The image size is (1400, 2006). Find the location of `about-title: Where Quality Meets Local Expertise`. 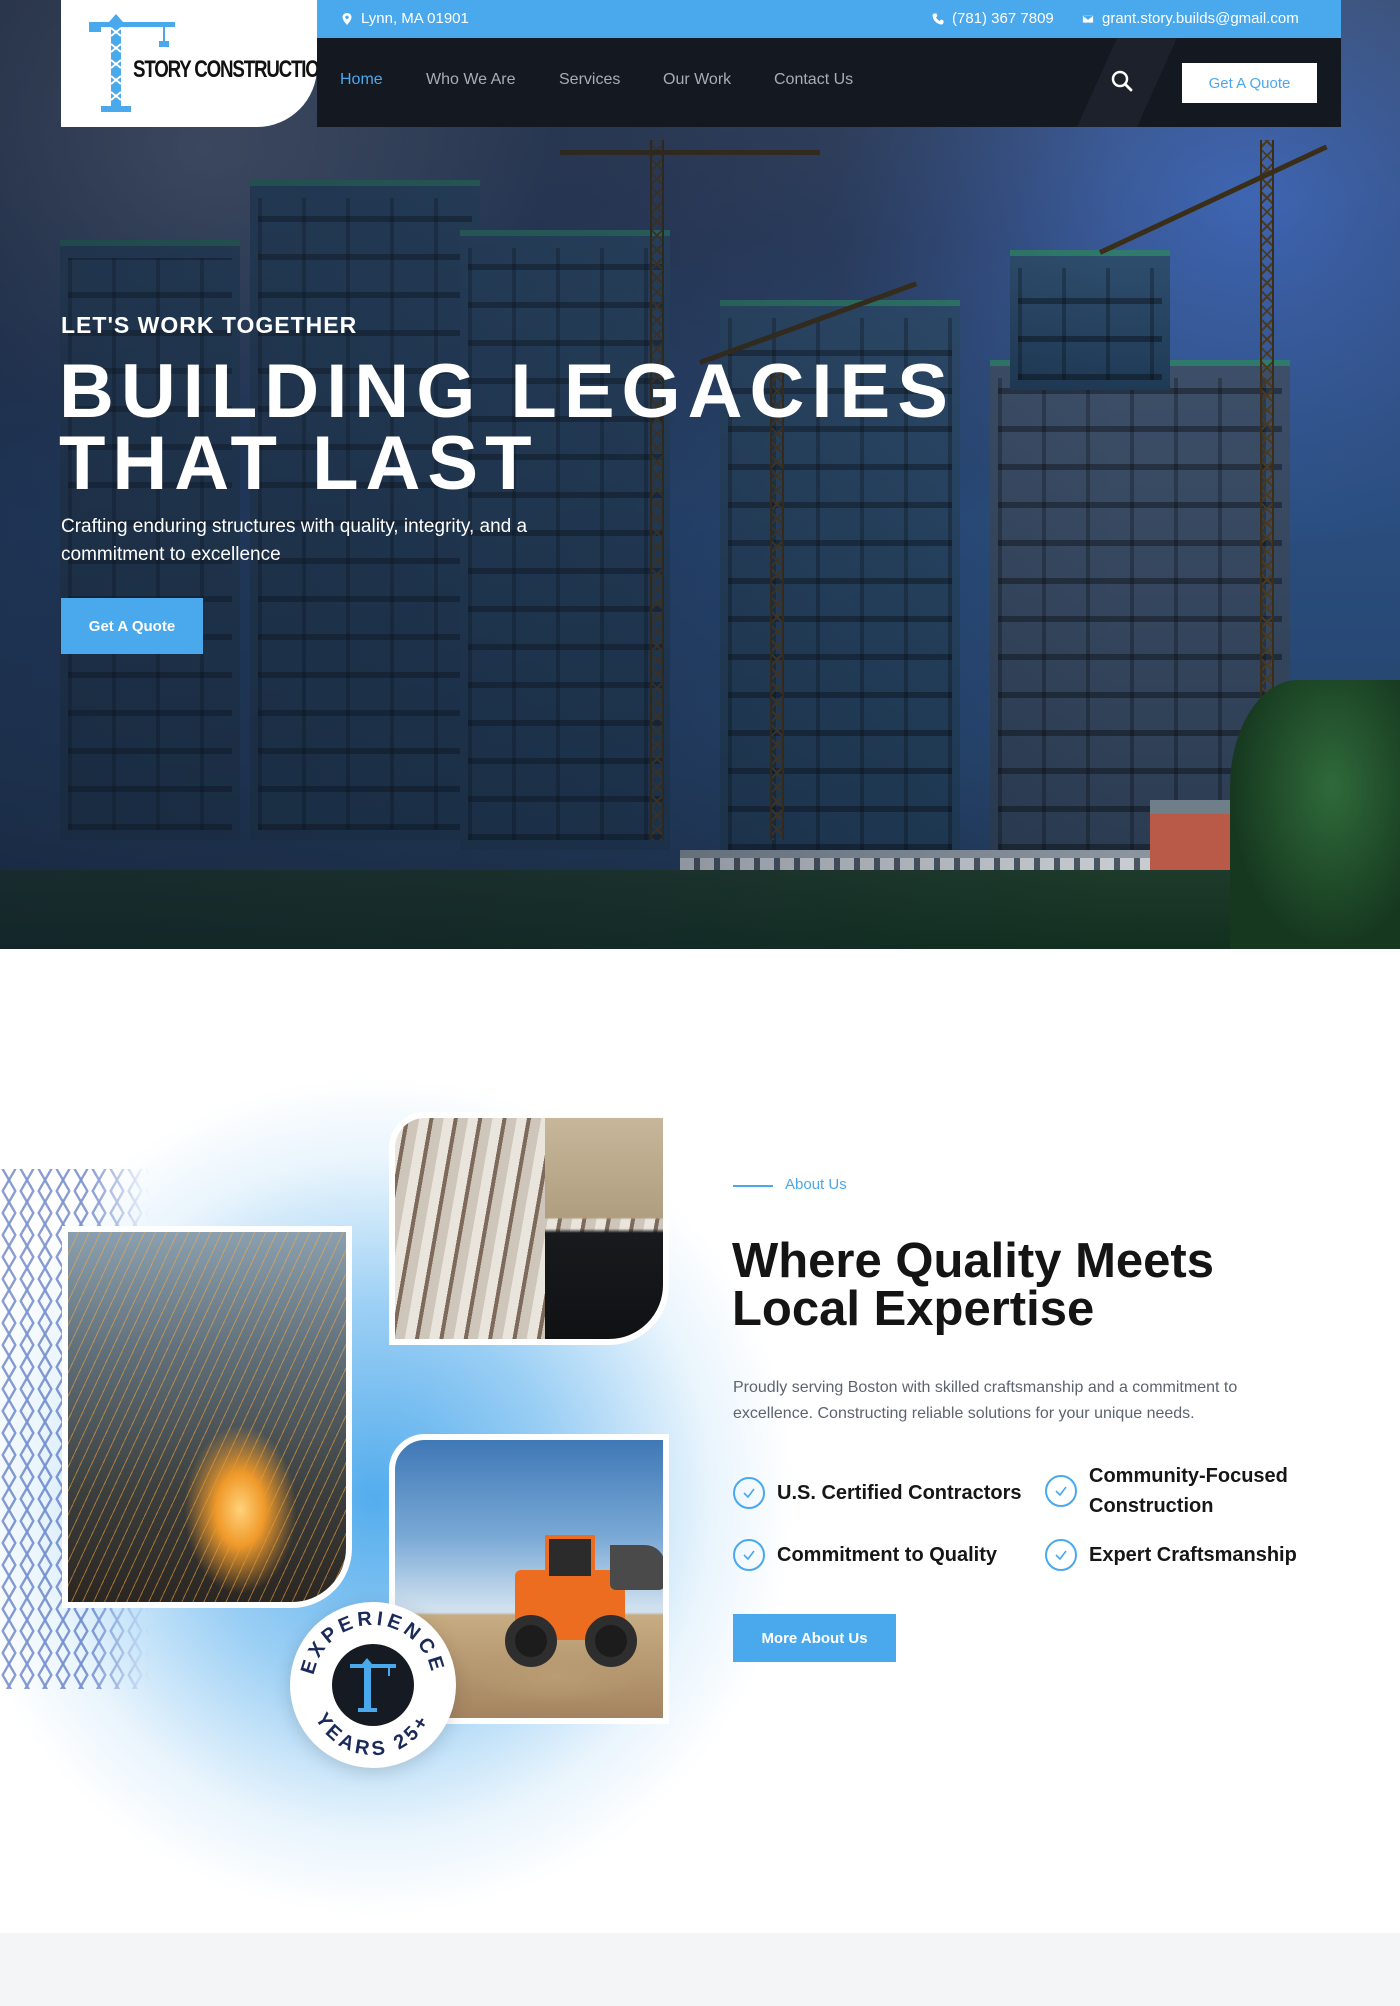

about-title: Where Quality Meets Local Expertise is located at coordinates (973, 1285).